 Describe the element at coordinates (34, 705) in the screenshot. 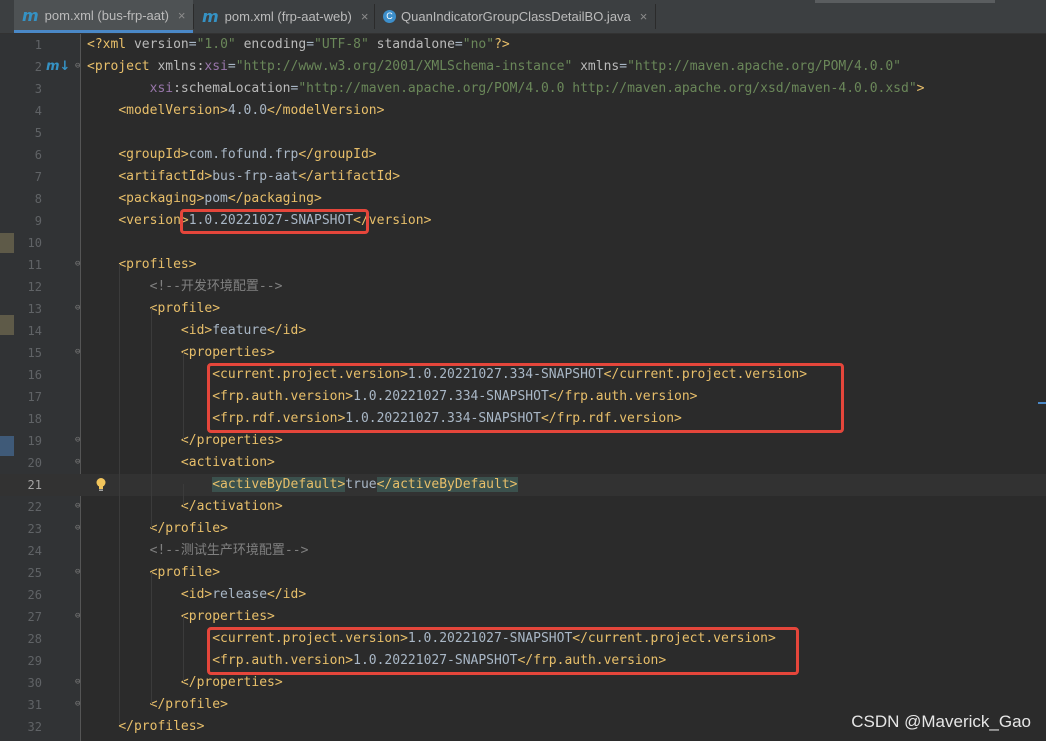

I see `line-number: 31` at that location.